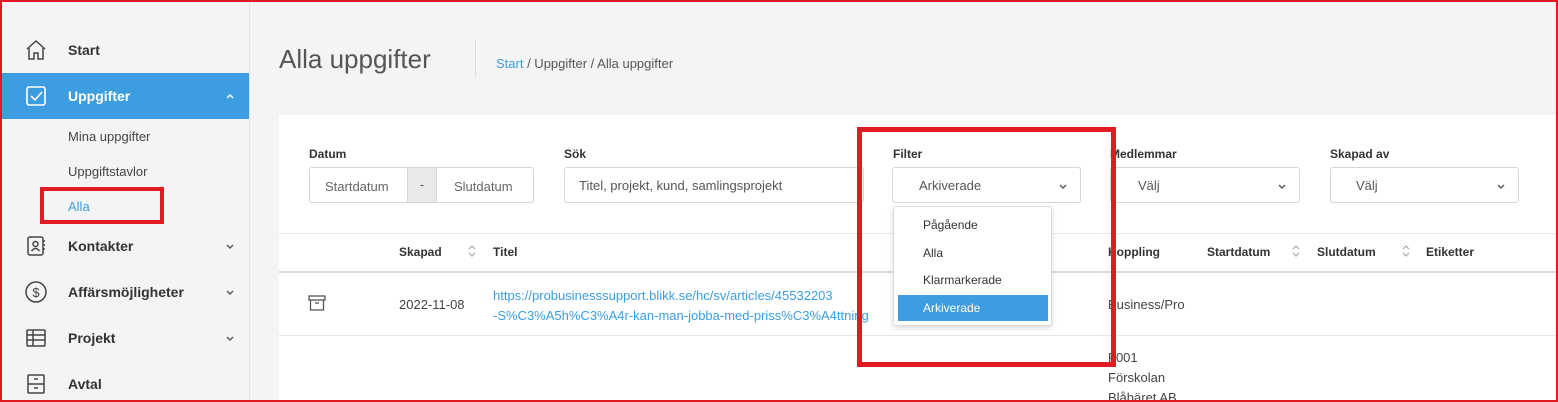  What do you see at coordinates (36, 50) in the screenshot?
I see `home-icon` at bounding box center [36, 50].